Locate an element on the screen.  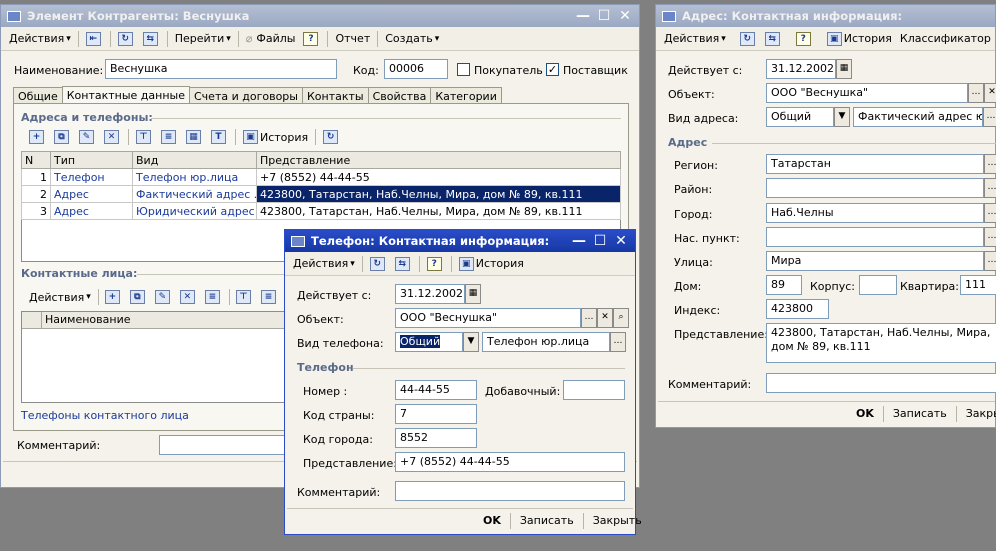
grid-header-type: Тип is located at coordinates (91, 160).